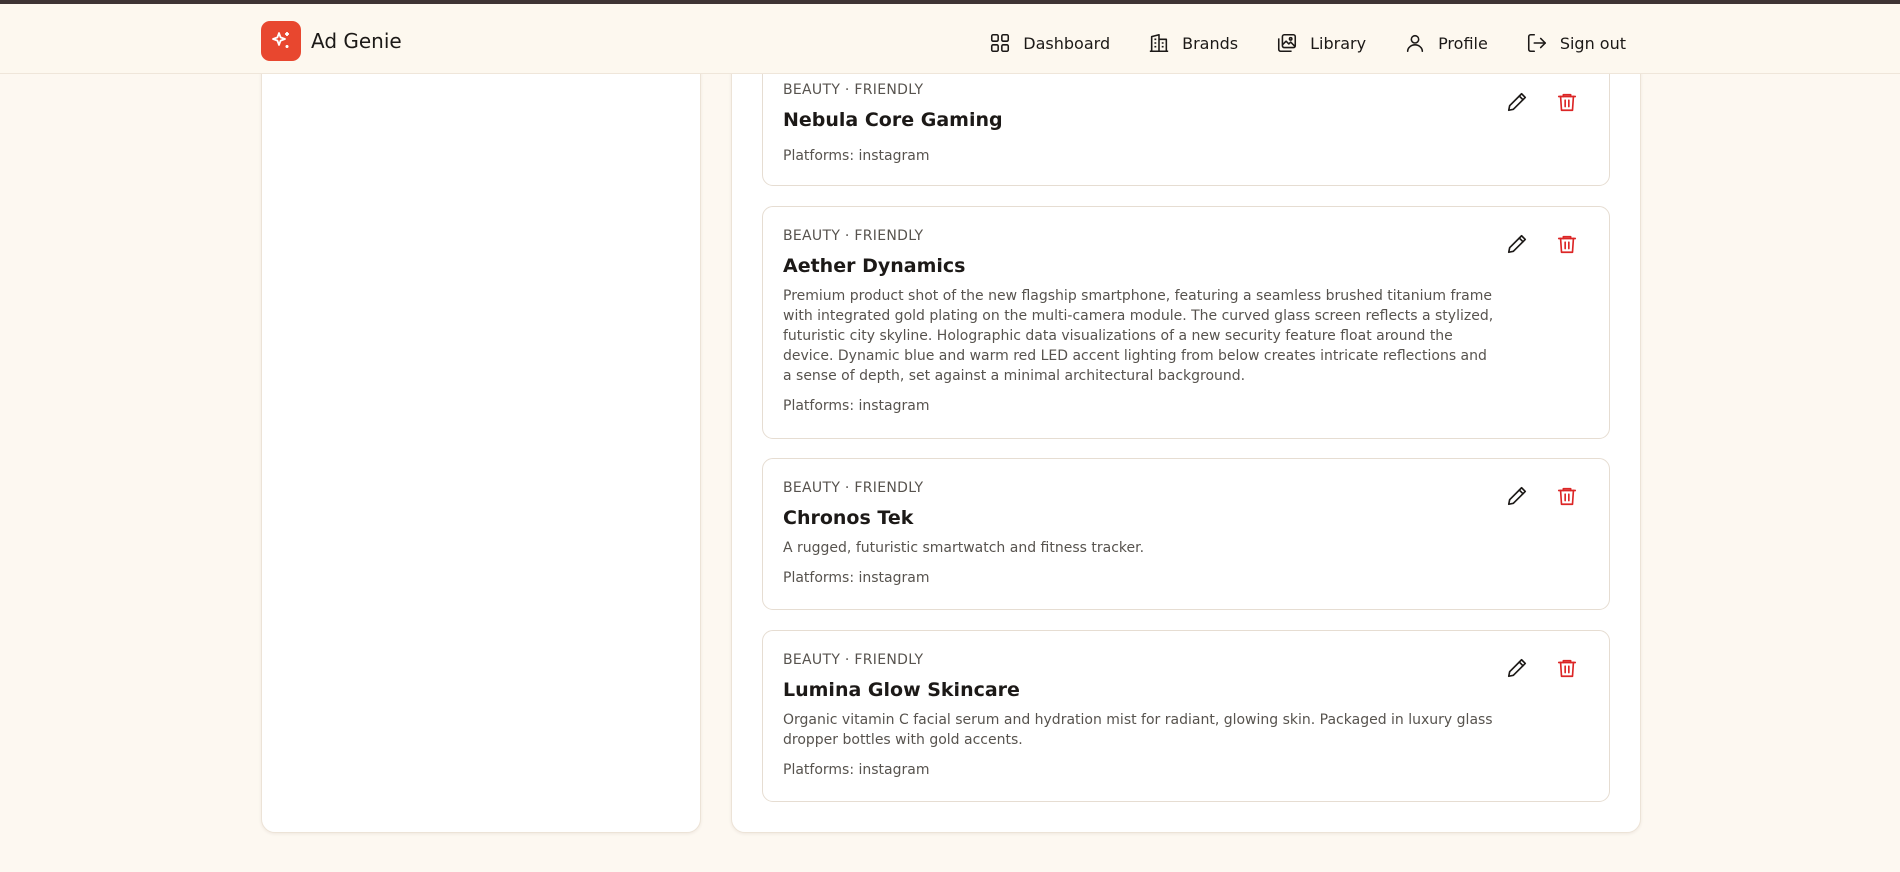 This screenshot has height=872, width=1900. I want to click on nav-sign-out: Sign out, so click(1576, 43).